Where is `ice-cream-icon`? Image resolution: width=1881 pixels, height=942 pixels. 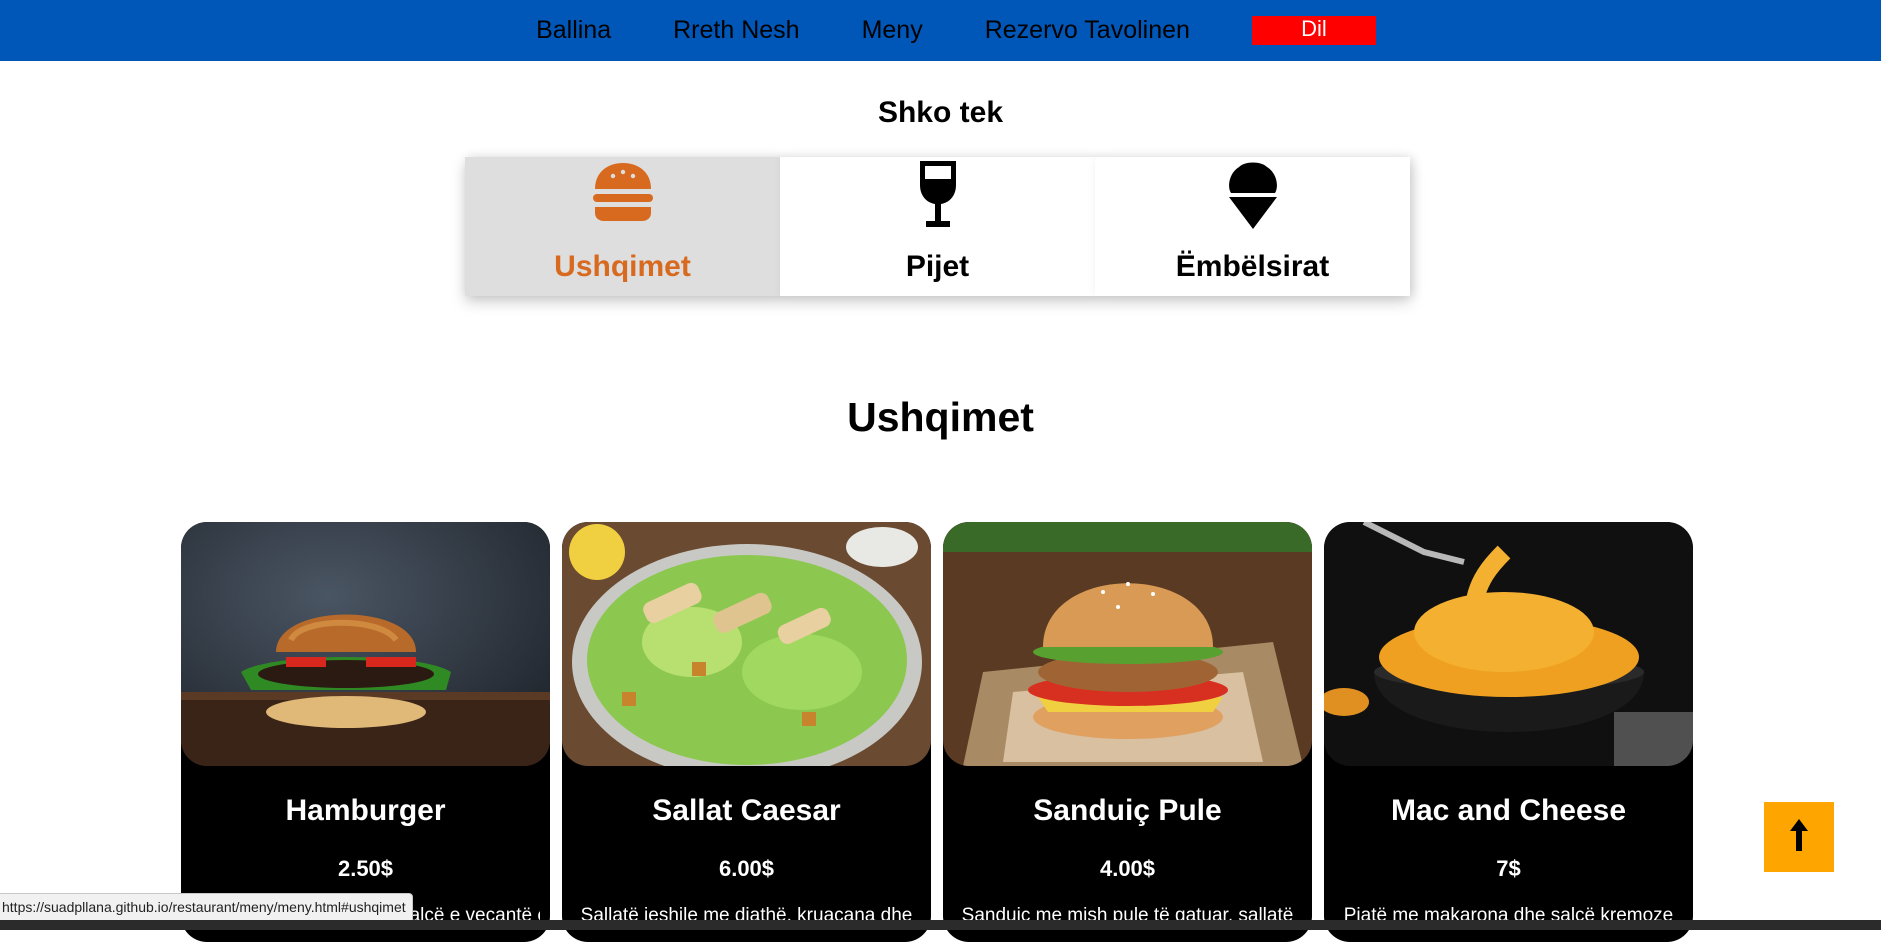
ice-cream-icon is located at coordinates (1253, 197).